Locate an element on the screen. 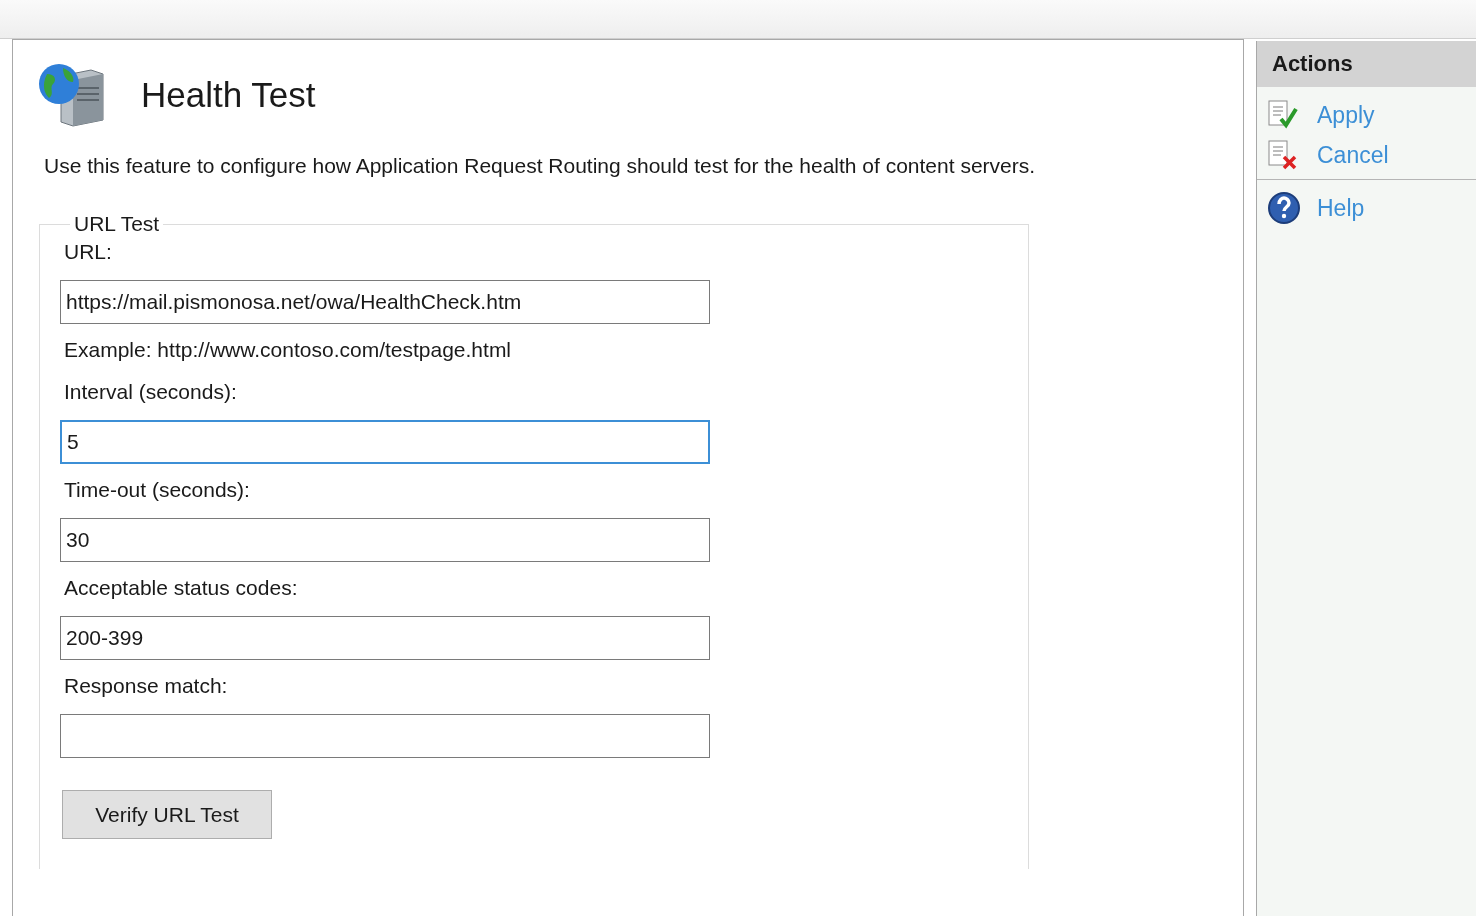 The width and height of the screenshot is (1476, 916). field-label: Response match: is located at coordinates (146, 686).